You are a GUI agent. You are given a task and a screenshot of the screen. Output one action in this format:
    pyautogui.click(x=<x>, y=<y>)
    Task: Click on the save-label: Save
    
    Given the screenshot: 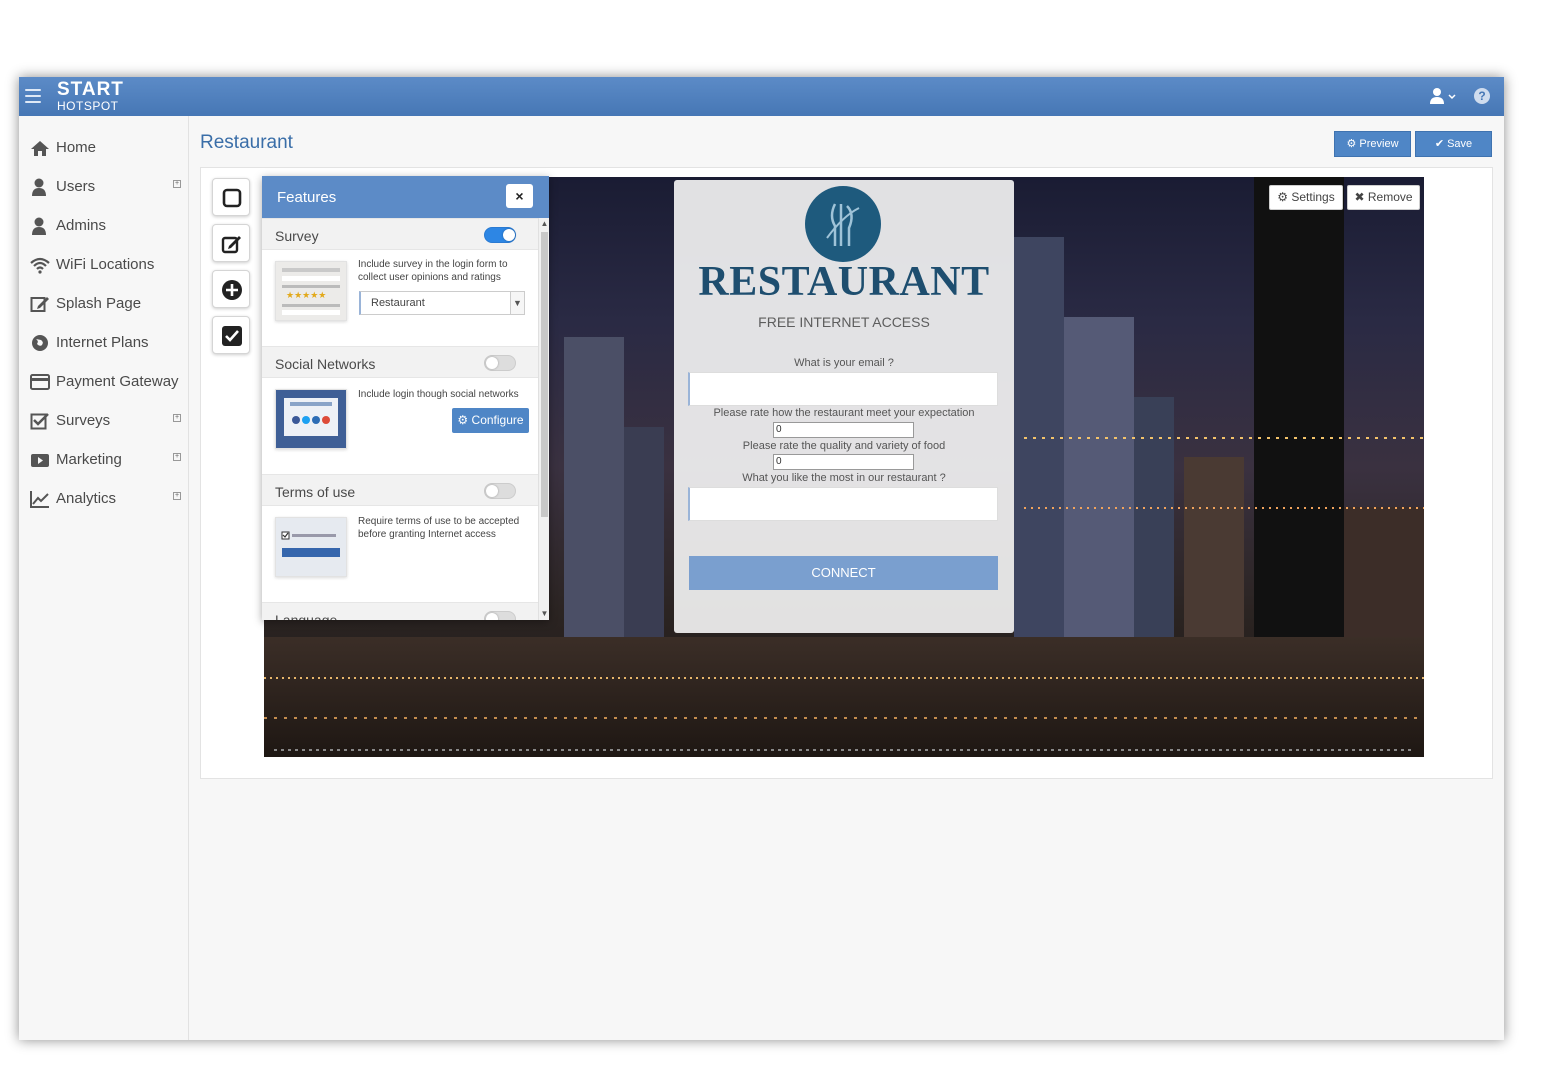 What is the action you would take?
    pyautogui.click(x=1460, y=144)
    